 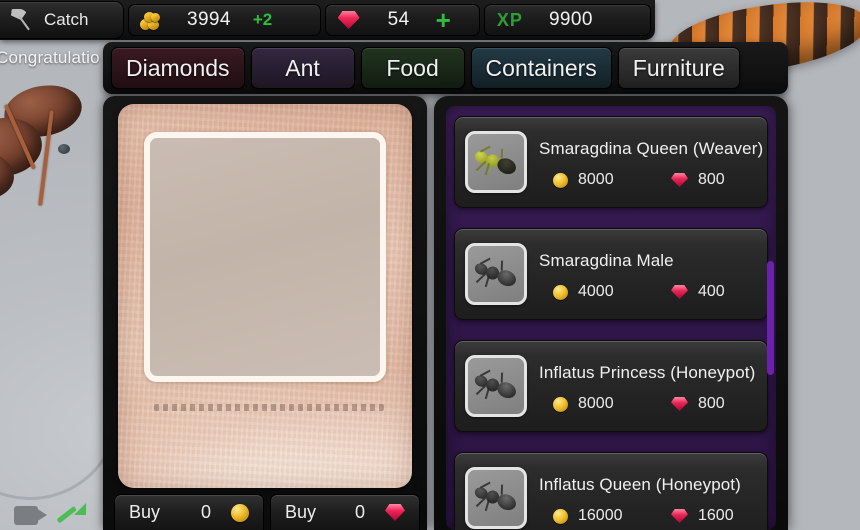 I want to click on ant-honeypot-queen-icon, so click(x=496, y=498).